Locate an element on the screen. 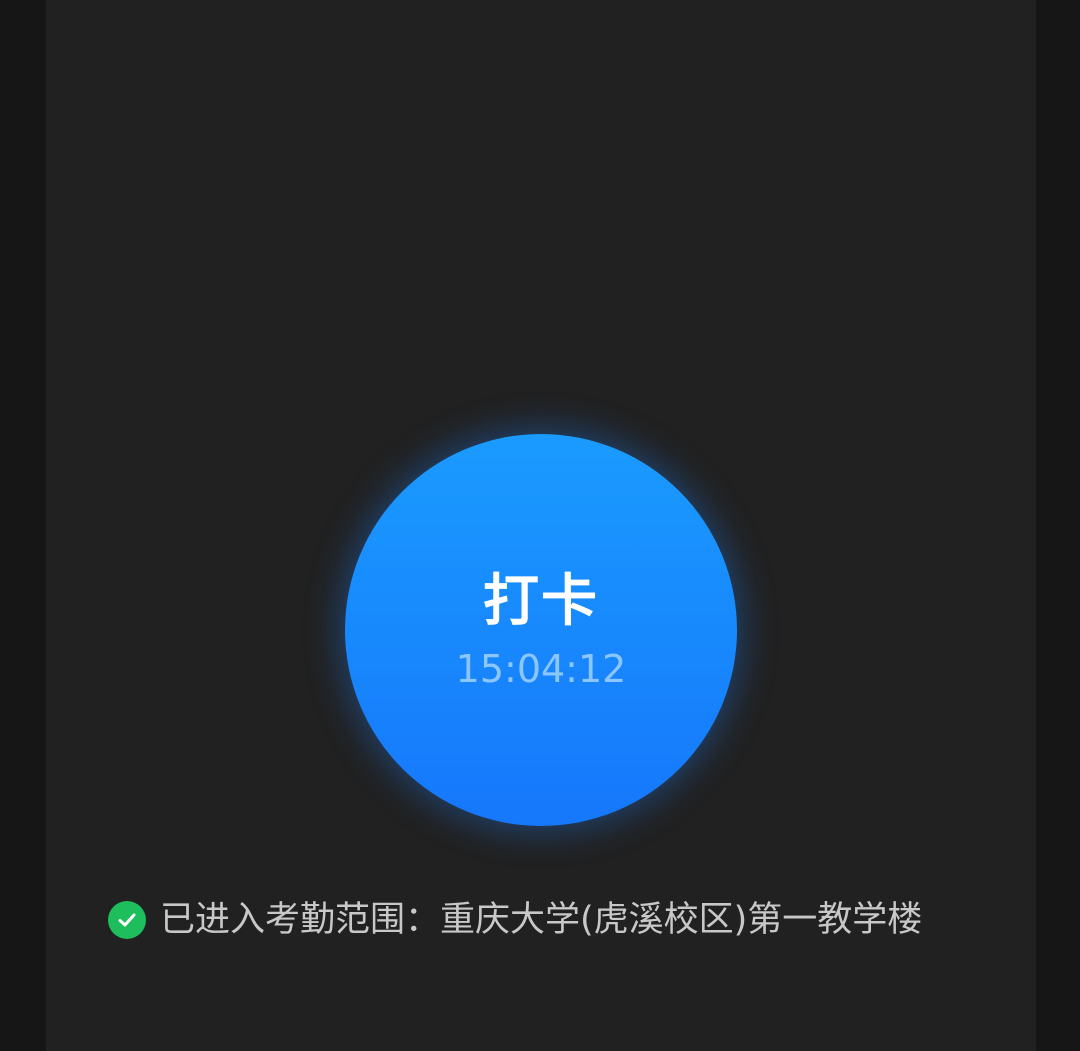 The width and height of the screenshot is (1080, 1051). punch-in-button: 打卡 15:04:12 is located at coordinates (541, 630).